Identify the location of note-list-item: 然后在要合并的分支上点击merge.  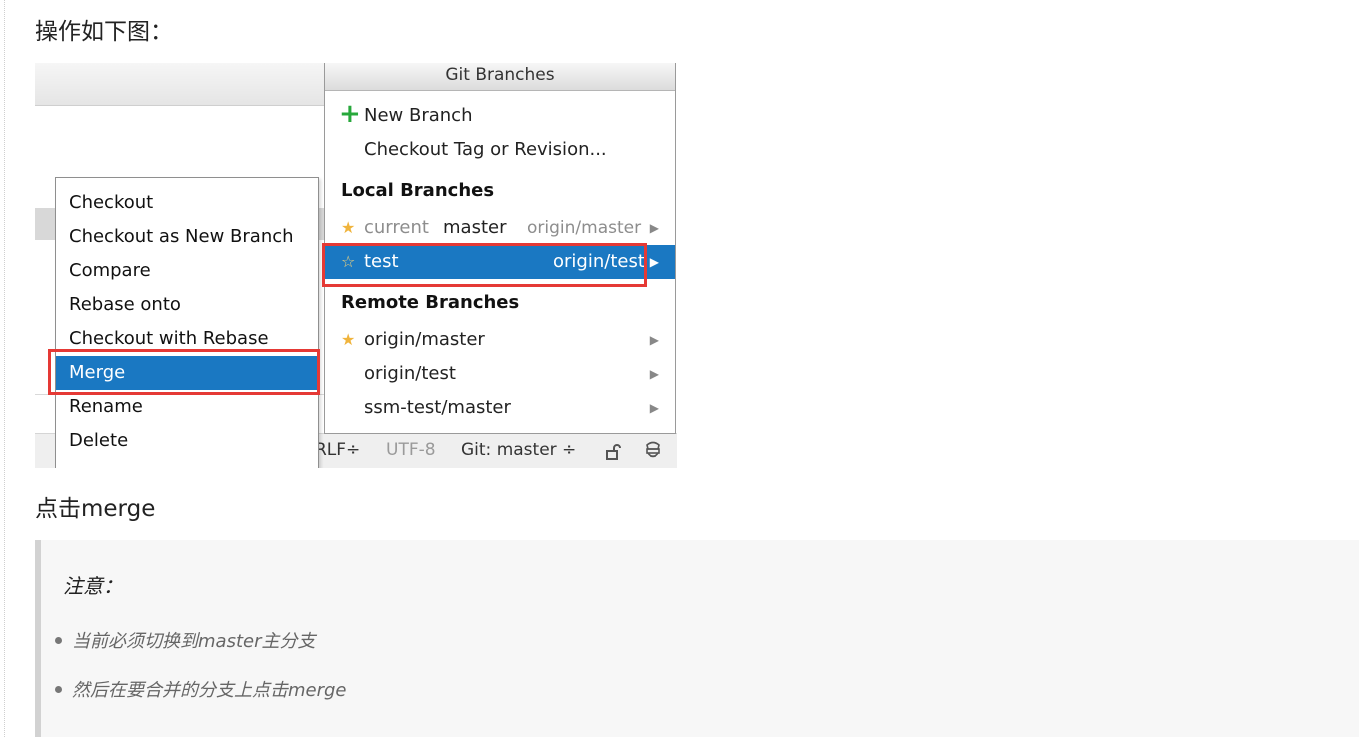
(201, 689).